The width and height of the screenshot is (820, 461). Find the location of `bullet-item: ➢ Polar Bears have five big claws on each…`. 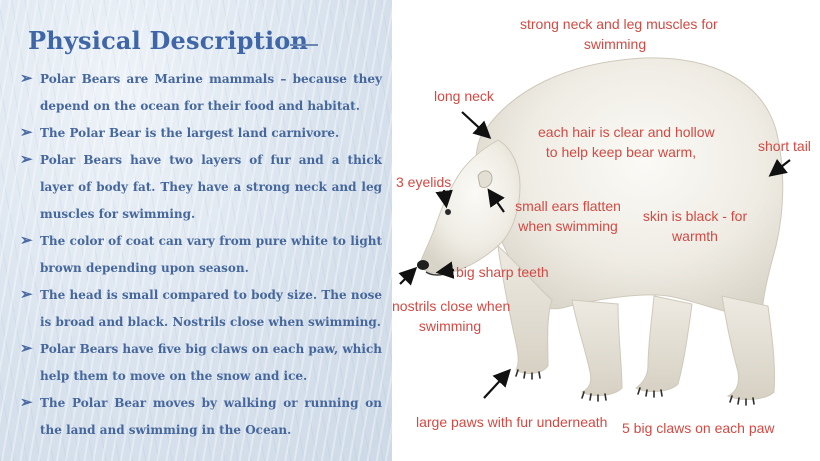

bullet-item: ➢ Polar Bears have five big claws on each… is located at coordinates (201, 363).